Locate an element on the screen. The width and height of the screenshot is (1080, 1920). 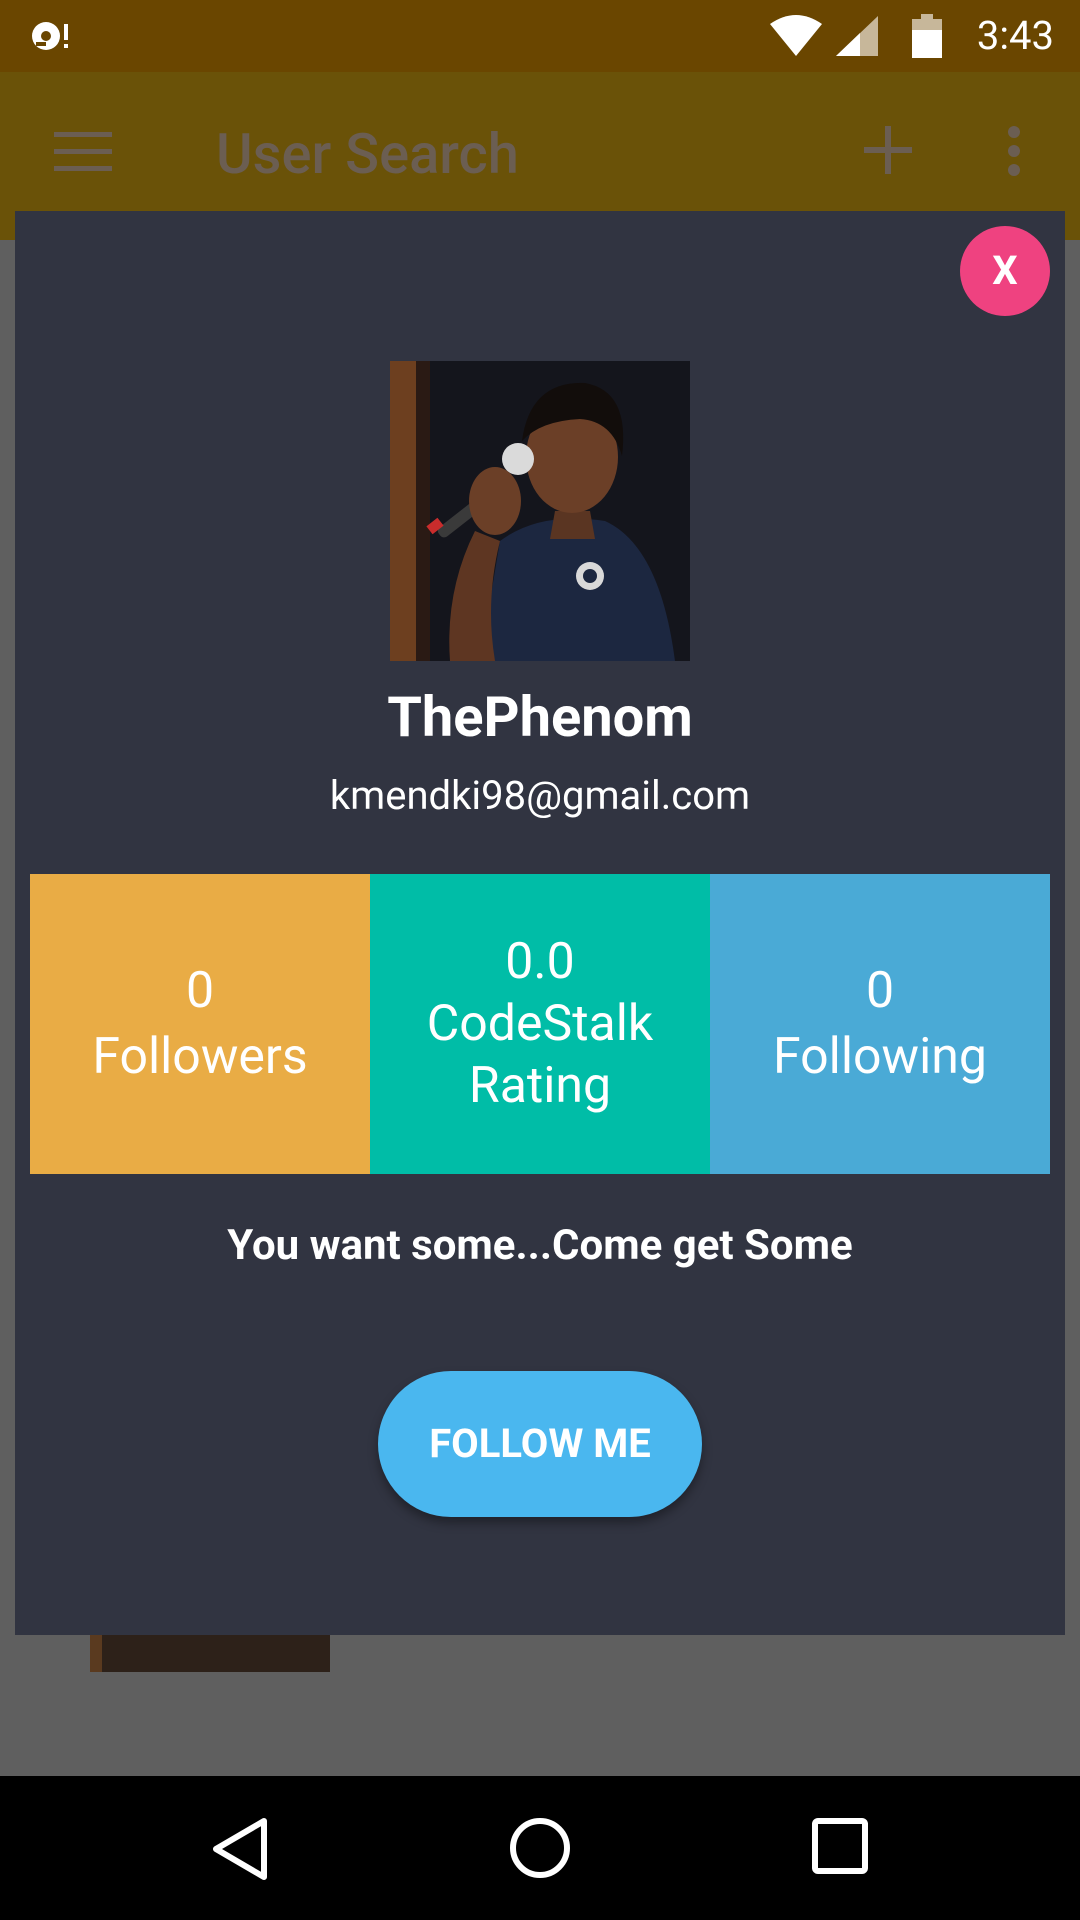
battery-icon is located at coordinates (927, 36).